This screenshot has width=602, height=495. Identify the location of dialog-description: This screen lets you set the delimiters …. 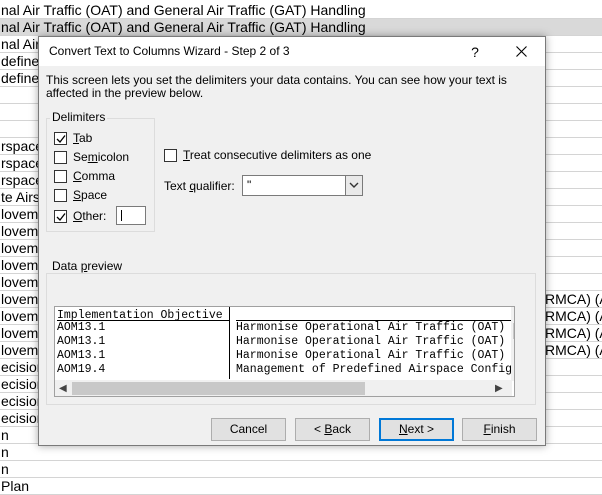
(276, 86).